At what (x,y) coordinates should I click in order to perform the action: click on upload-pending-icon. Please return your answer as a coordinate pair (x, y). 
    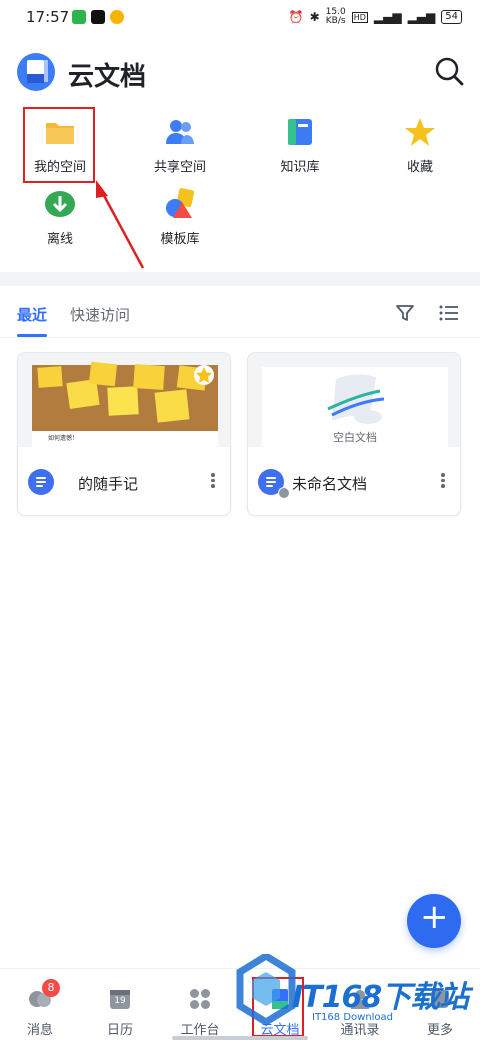
    Looking at the image, I should click on (284, 493).